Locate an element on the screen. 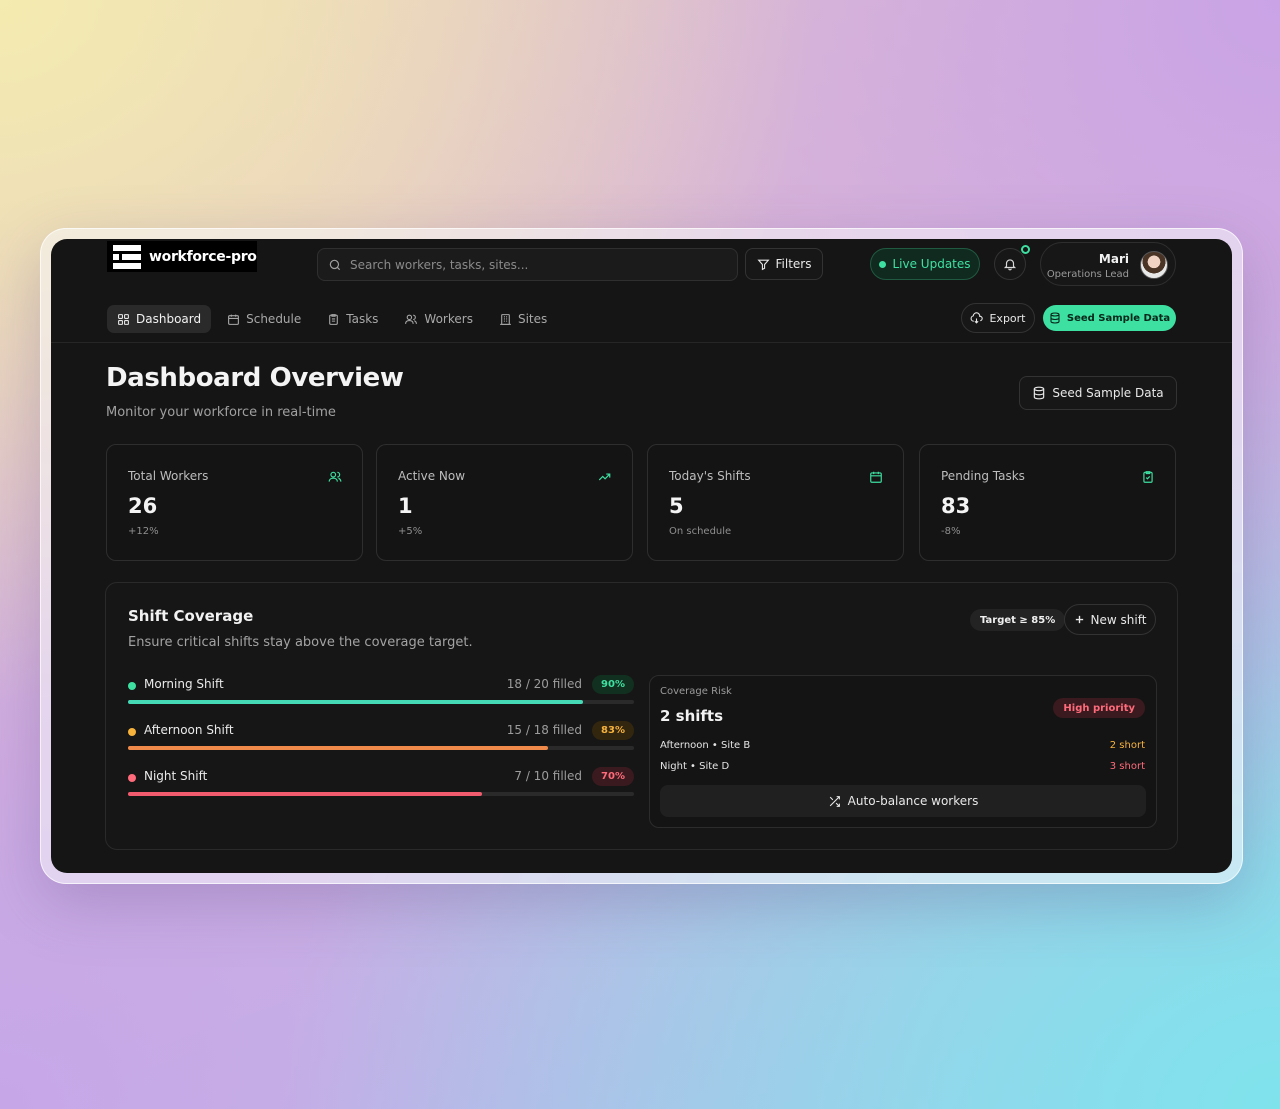 The width and height of the screenshot is (1280, 1109). stat-label: Total Workers is located at coordinates (168, 476).